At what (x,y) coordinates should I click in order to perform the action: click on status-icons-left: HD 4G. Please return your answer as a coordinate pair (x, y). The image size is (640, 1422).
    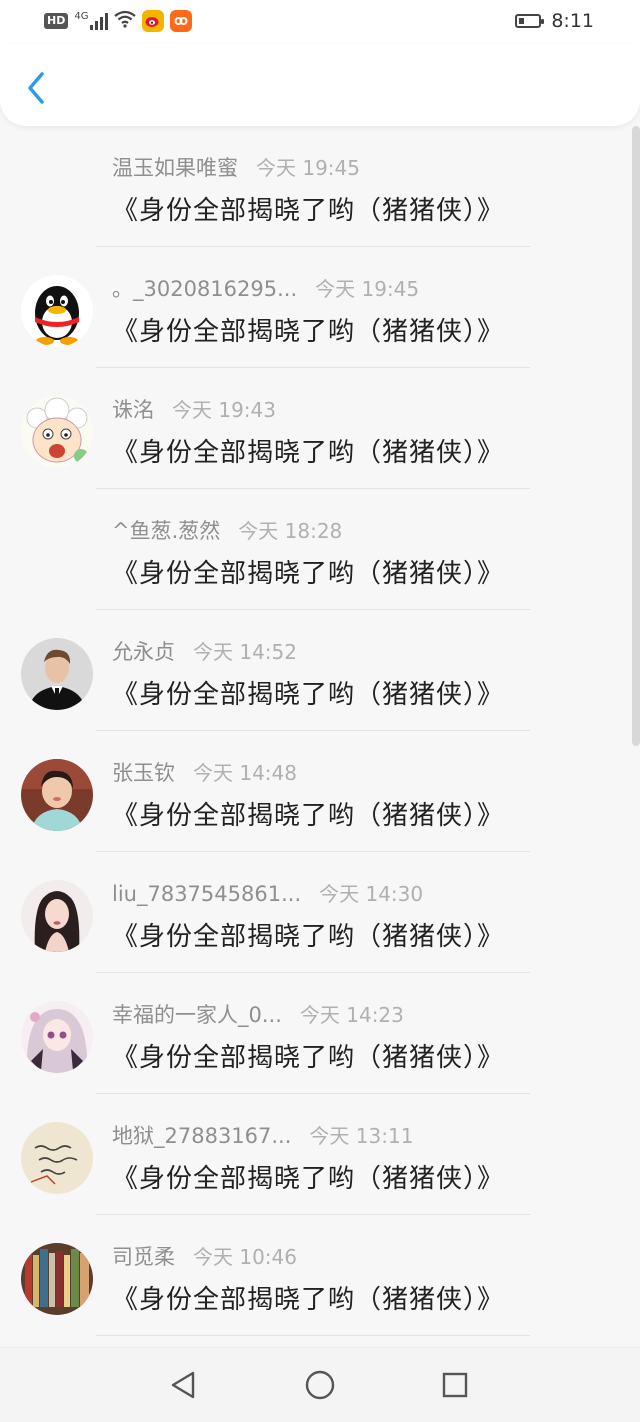
    Looking at the image, I should click on (118, 21).